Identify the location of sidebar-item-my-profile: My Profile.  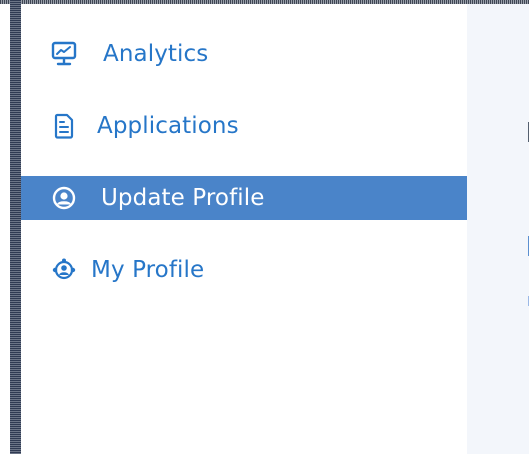
(244, 270).